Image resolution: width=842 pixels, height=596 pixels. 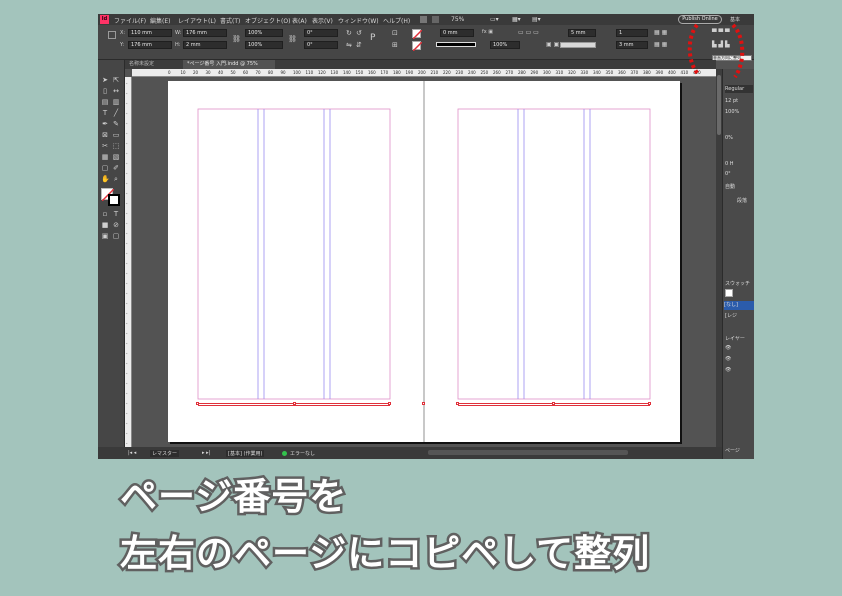 I want to click on constrain-scale-icon: ⛓, so click(x=292, y=39).